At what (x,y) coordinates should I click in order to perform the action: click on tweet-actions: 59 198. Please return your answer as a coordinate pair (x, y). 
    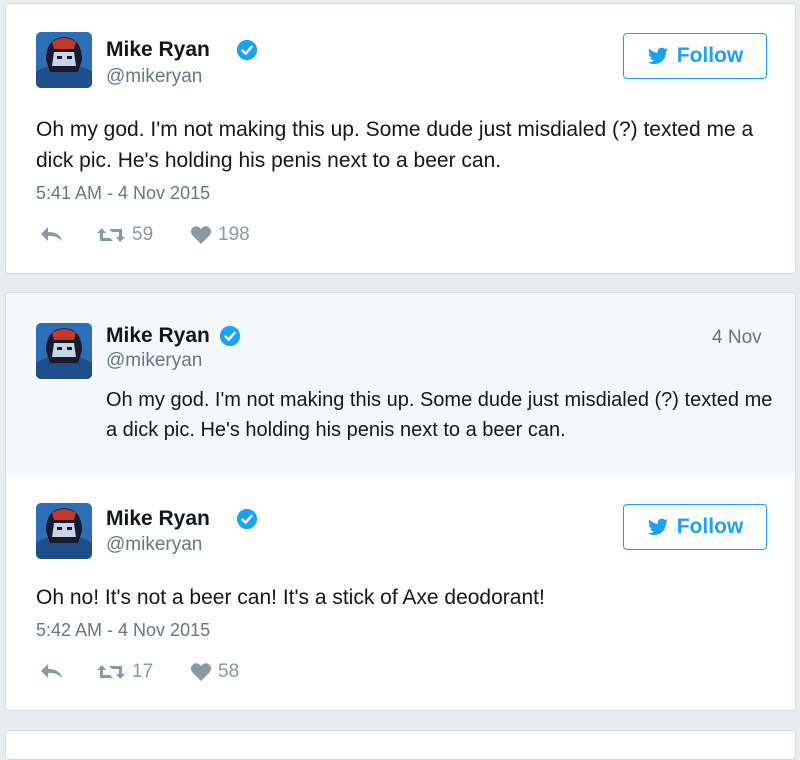
    Looking at the image, I should click on (188, 237).